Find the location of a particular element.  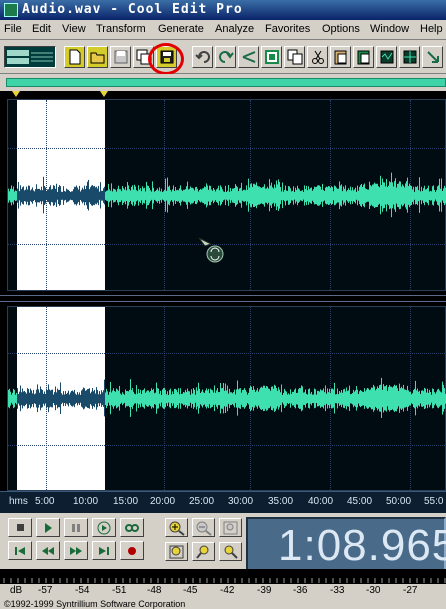

cut-scissors-icon is located at coordinates (318, 57).